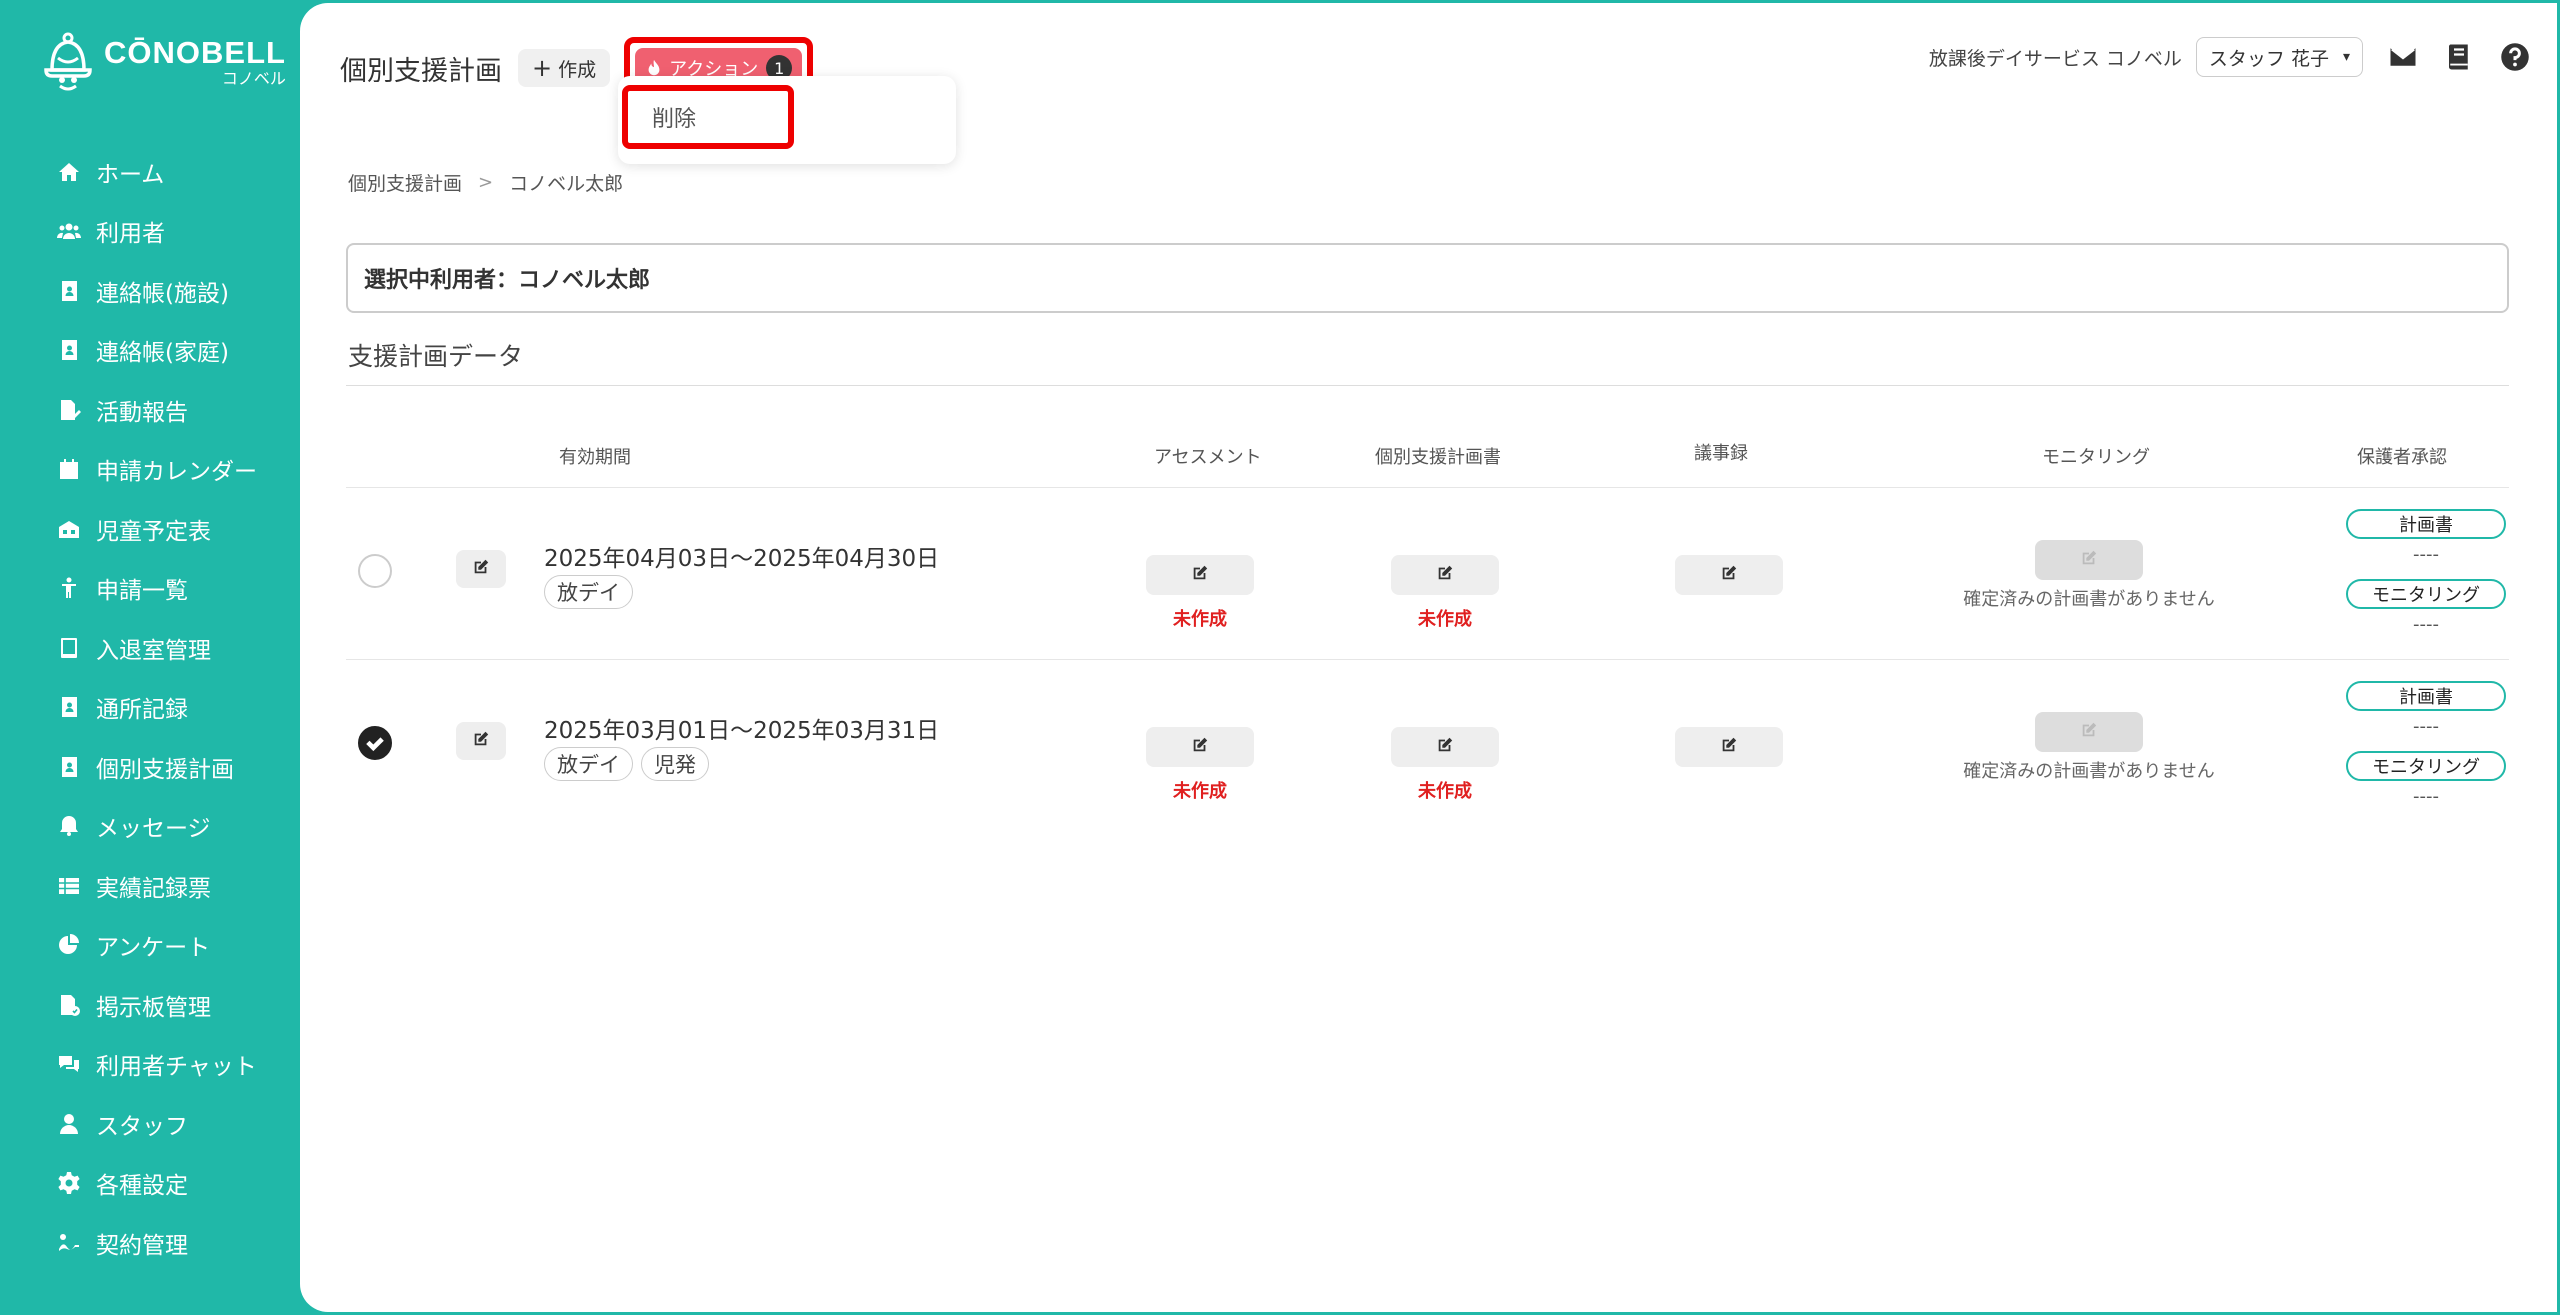 The width and height of the screenshot is (2560, 1315). I want to click on sidebar-item-15: 利用者チャット, so click(150, 1065).